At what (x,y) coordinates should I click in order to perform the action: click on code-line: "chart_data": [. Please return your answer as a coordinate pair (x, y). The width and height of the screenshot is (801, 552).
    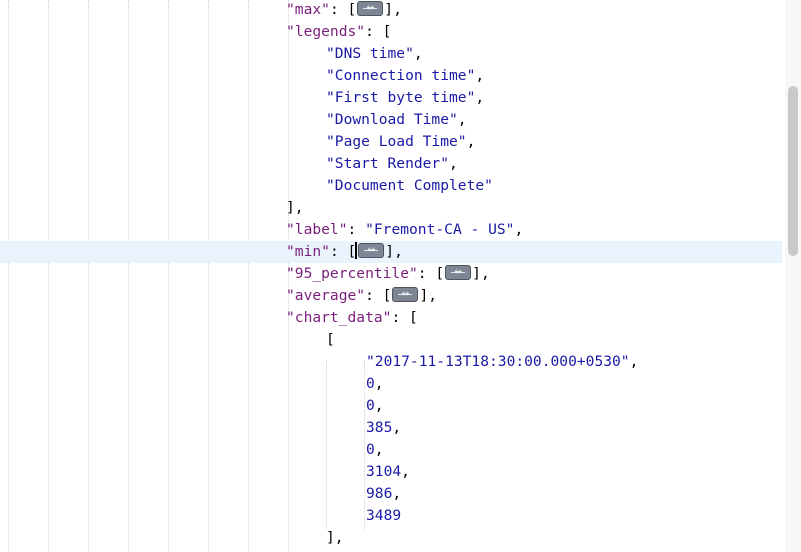
    Looking at the image, I should click on (352, 318).